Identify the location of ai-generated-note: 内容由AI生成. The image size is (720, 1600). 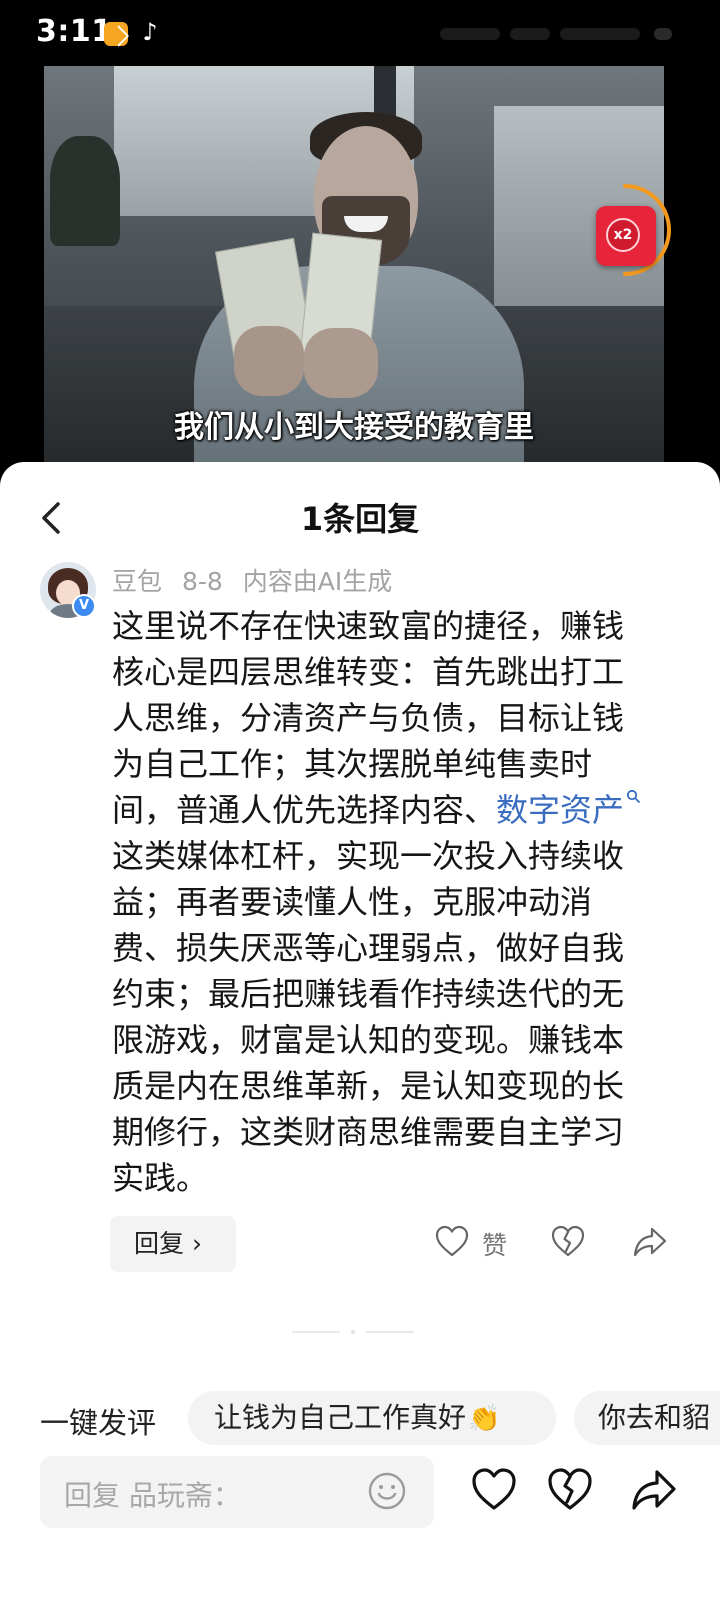
(317, 581).